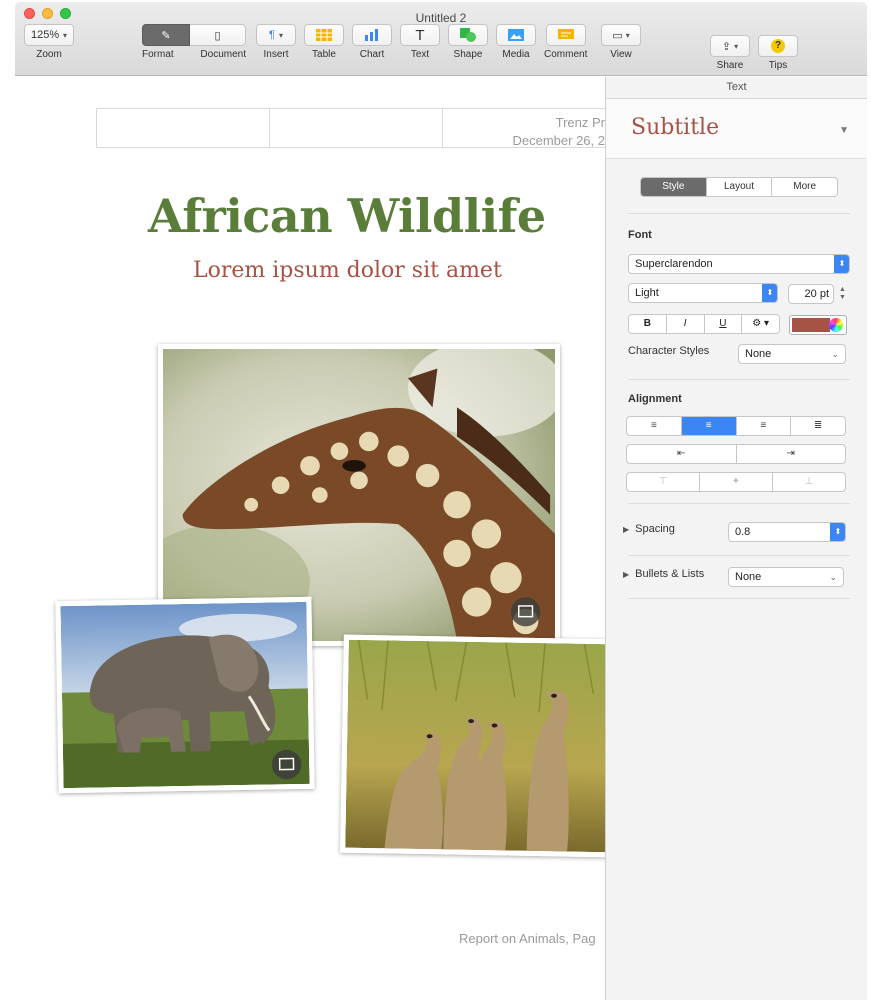 The height and width of the screenshot is (1000, 871). What do you see at coordinates (670, 574) in the screenshot?
I see `bullets-lists-label: Bullets & Lists` at bounding box center [670, 574].